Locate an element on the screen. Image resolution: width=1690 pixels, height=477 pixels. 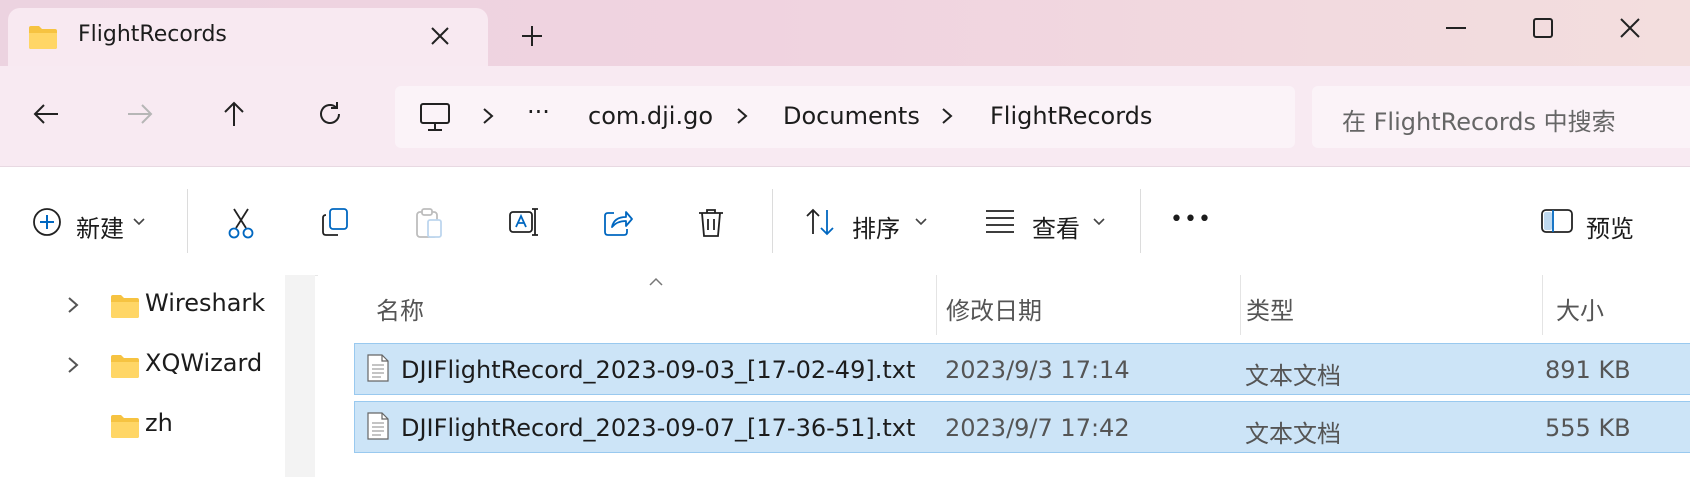
cut-button is located at coordinates (246, 222).